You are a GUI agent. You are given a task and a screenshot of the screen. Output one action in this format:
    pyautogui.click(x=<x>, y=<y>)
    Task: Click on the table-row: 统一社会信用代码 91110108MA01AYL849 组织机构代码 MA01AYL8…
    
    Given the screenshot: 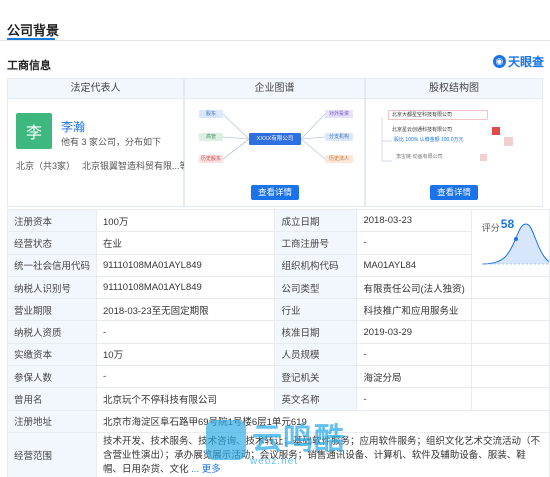 What is the action you would take?
    pyautogui.click(x=278, y=265)
    